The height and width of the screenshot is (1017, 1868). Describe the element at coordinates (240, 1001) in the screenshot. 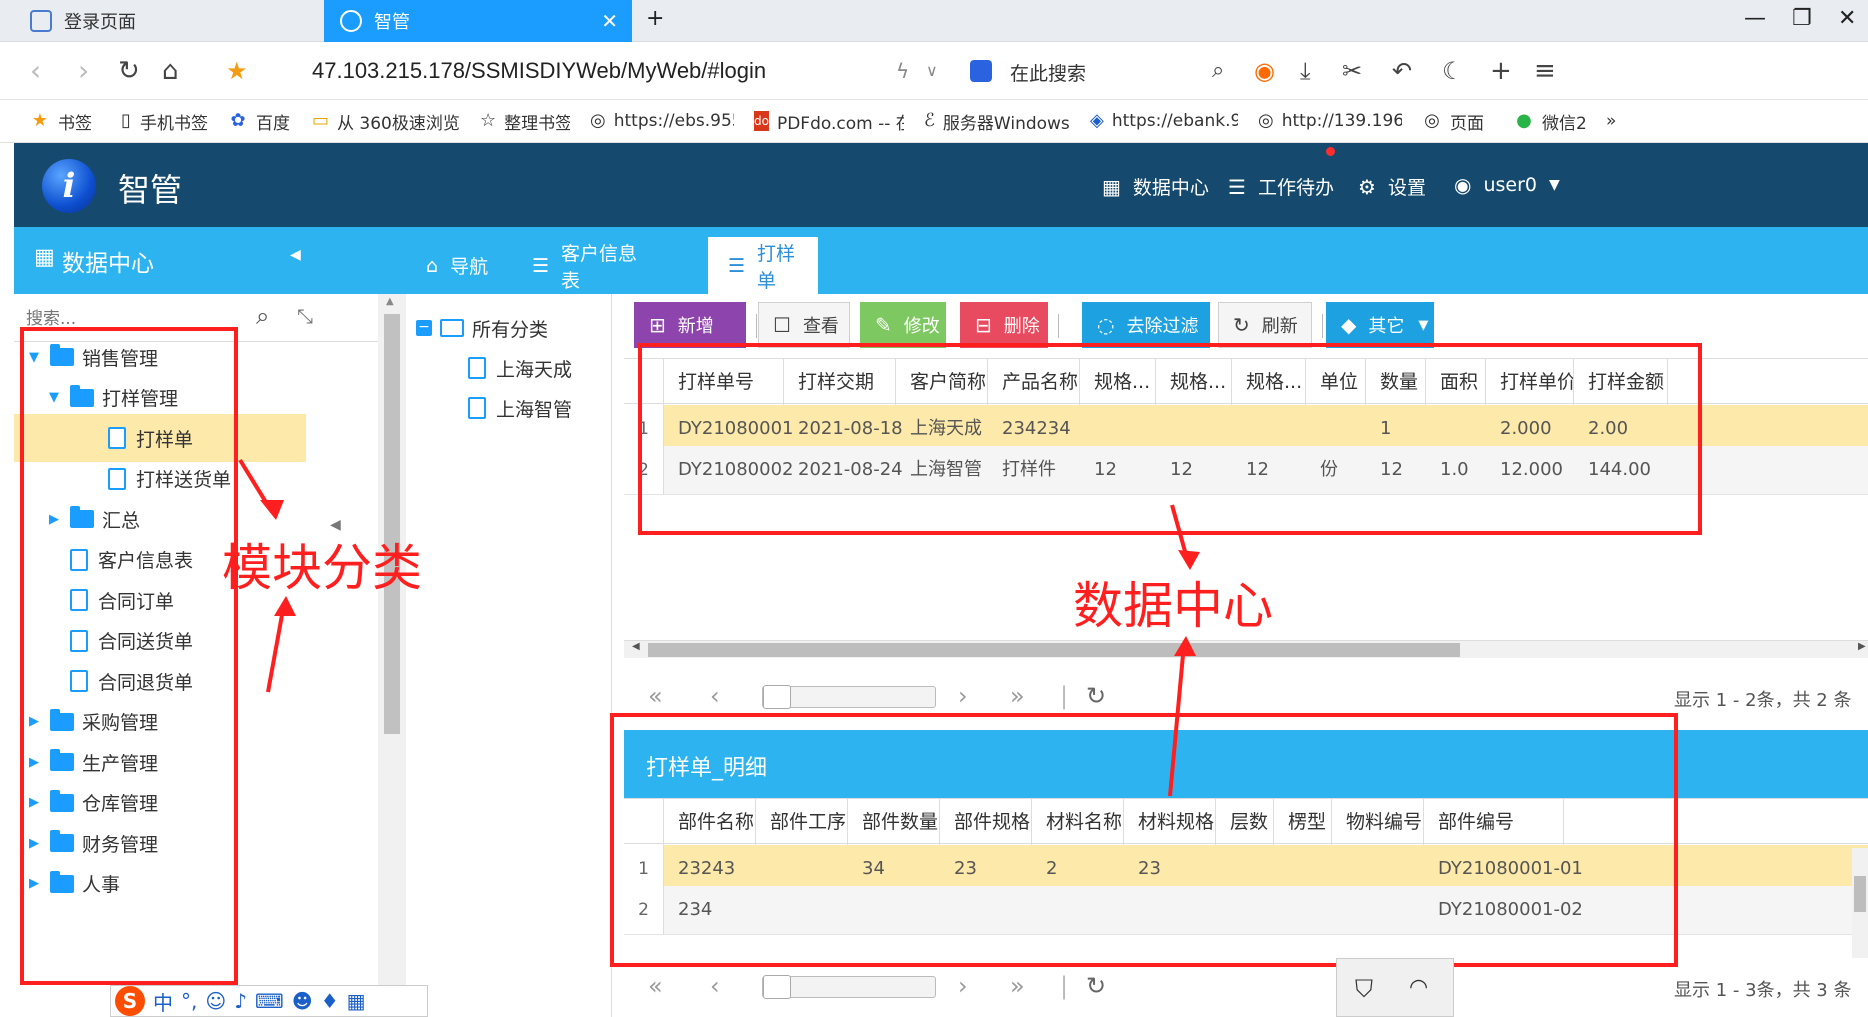

I see `microphone-icon: ♪` at that location.